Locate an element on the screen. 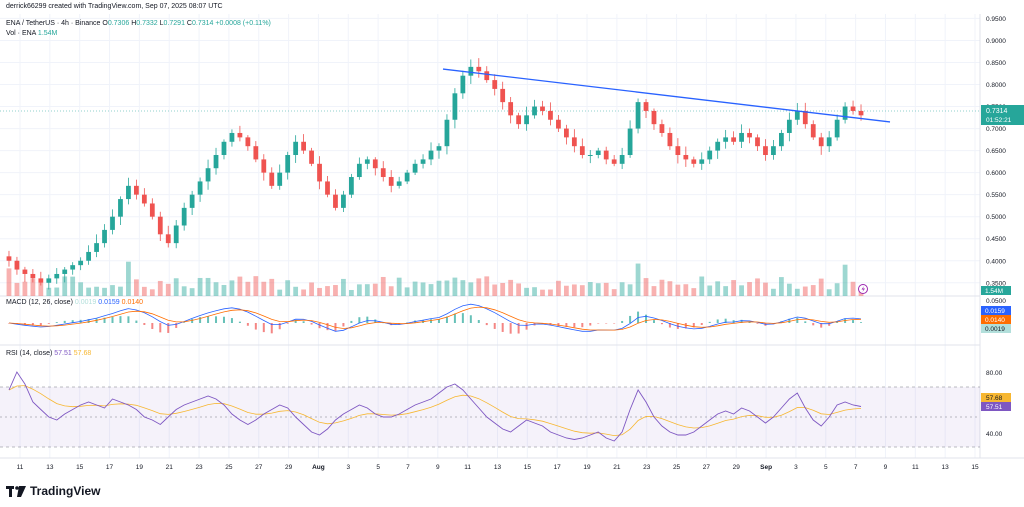  price-tick: 0.4500 is located at coordinates (996, 239).